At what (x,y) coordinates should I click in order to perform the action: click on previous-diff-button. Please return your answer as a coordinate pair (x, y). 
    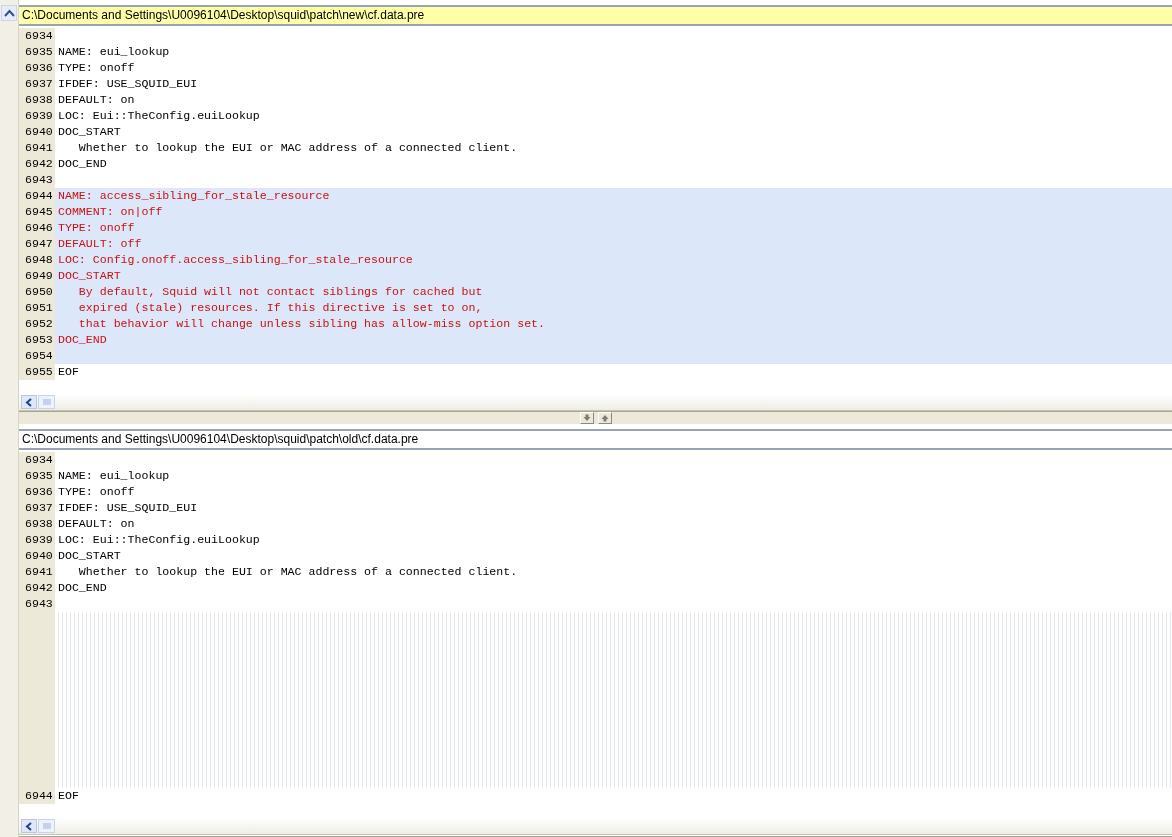
    Looking at the image, I should click on (604, 418).